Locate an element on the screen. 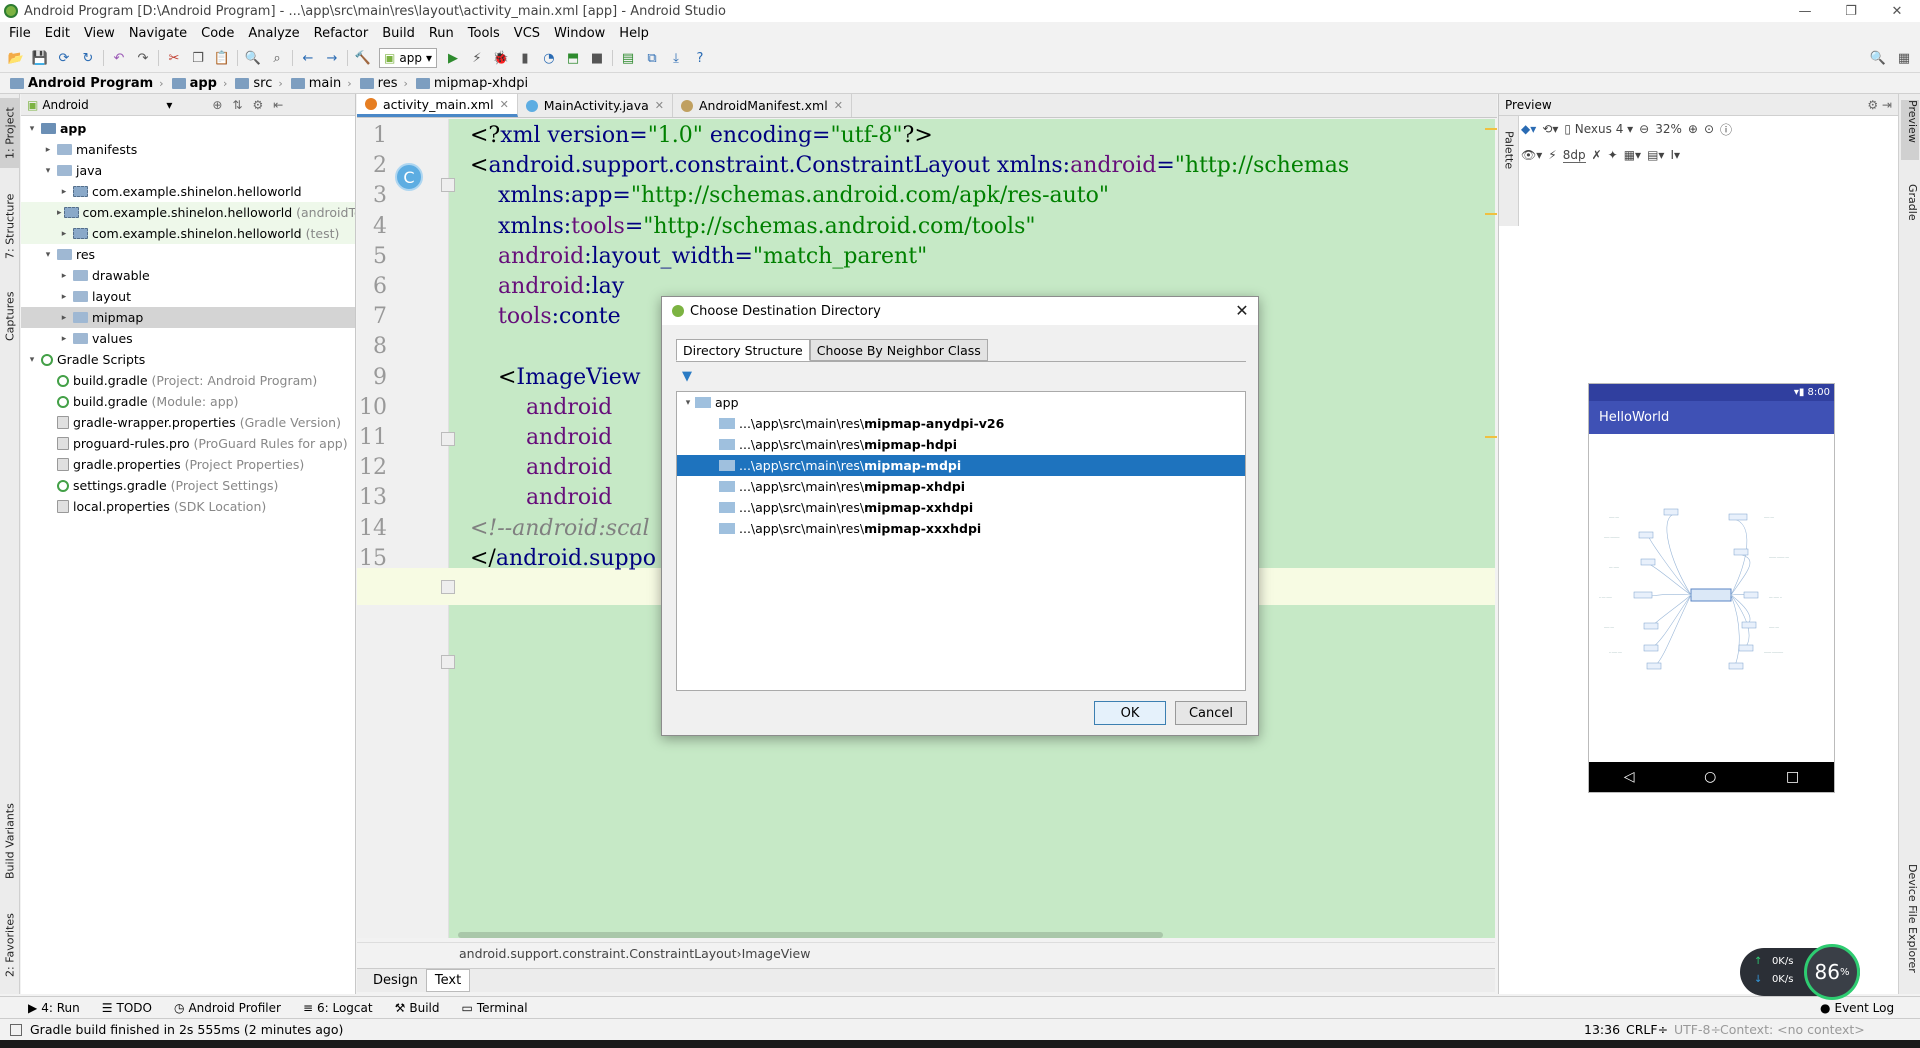 This screenshot has height=1048, width=1920. forward-icon: → is located at coordinates (332, 58).